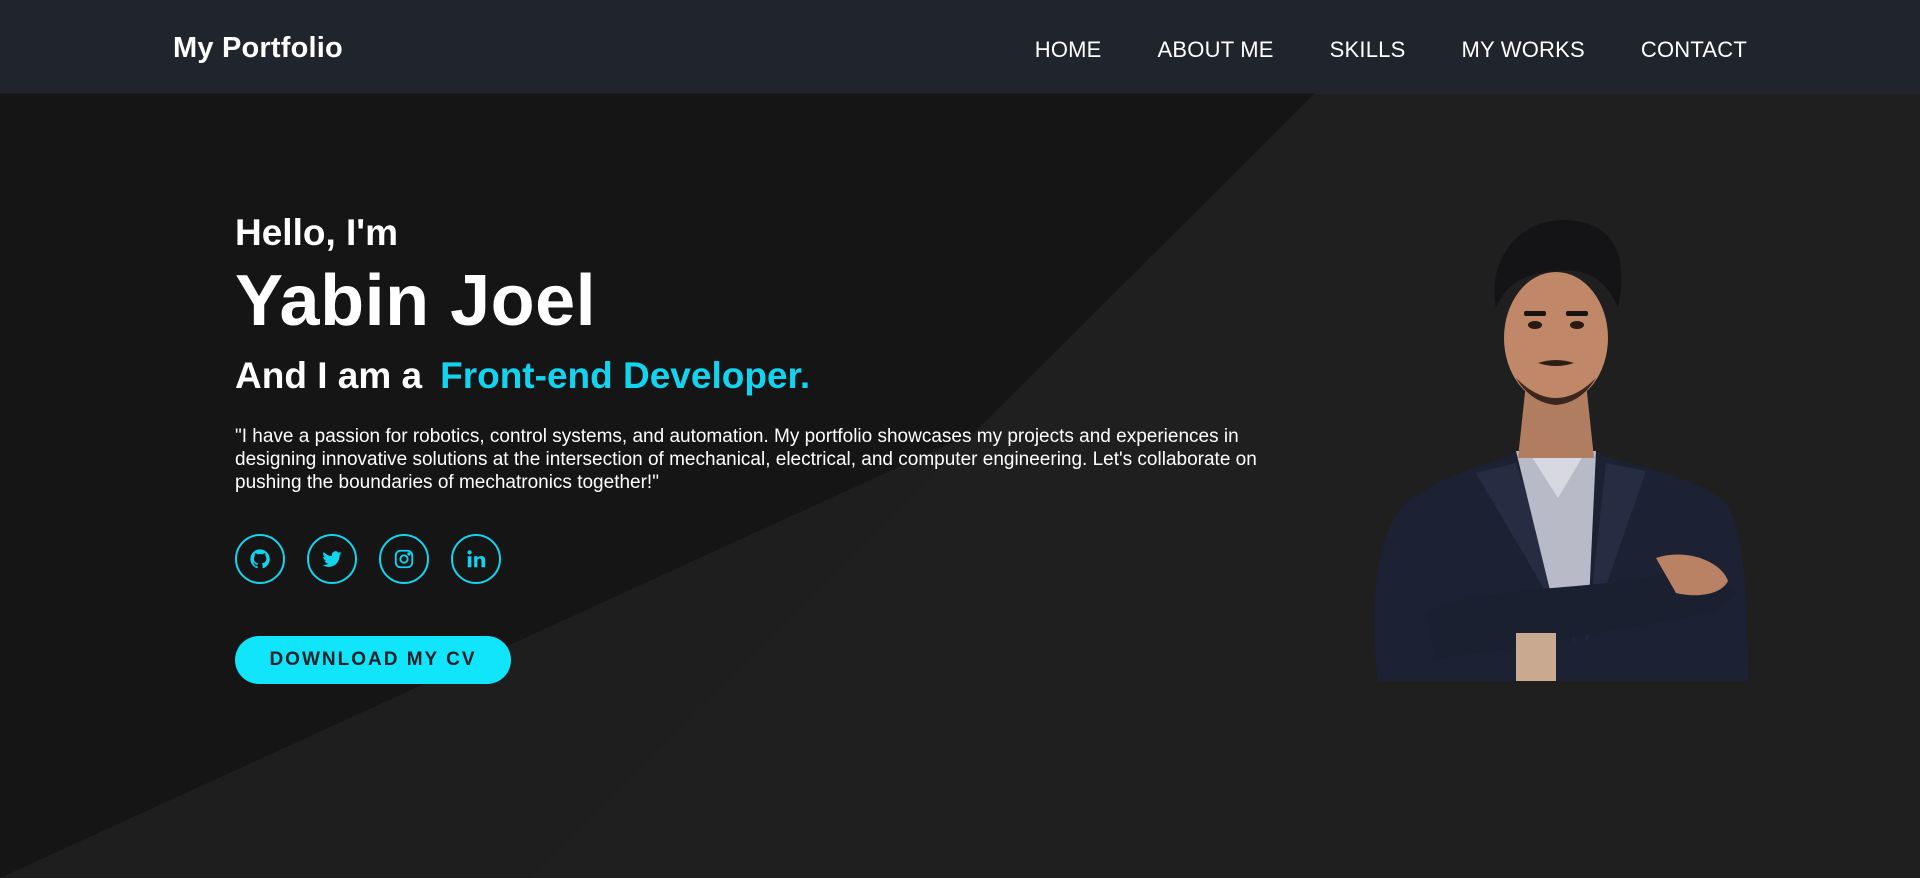  I want to click on nav-links: HOME ABOUT ME SKILLS MY WORKS CONTACT, so click(1391, 50).